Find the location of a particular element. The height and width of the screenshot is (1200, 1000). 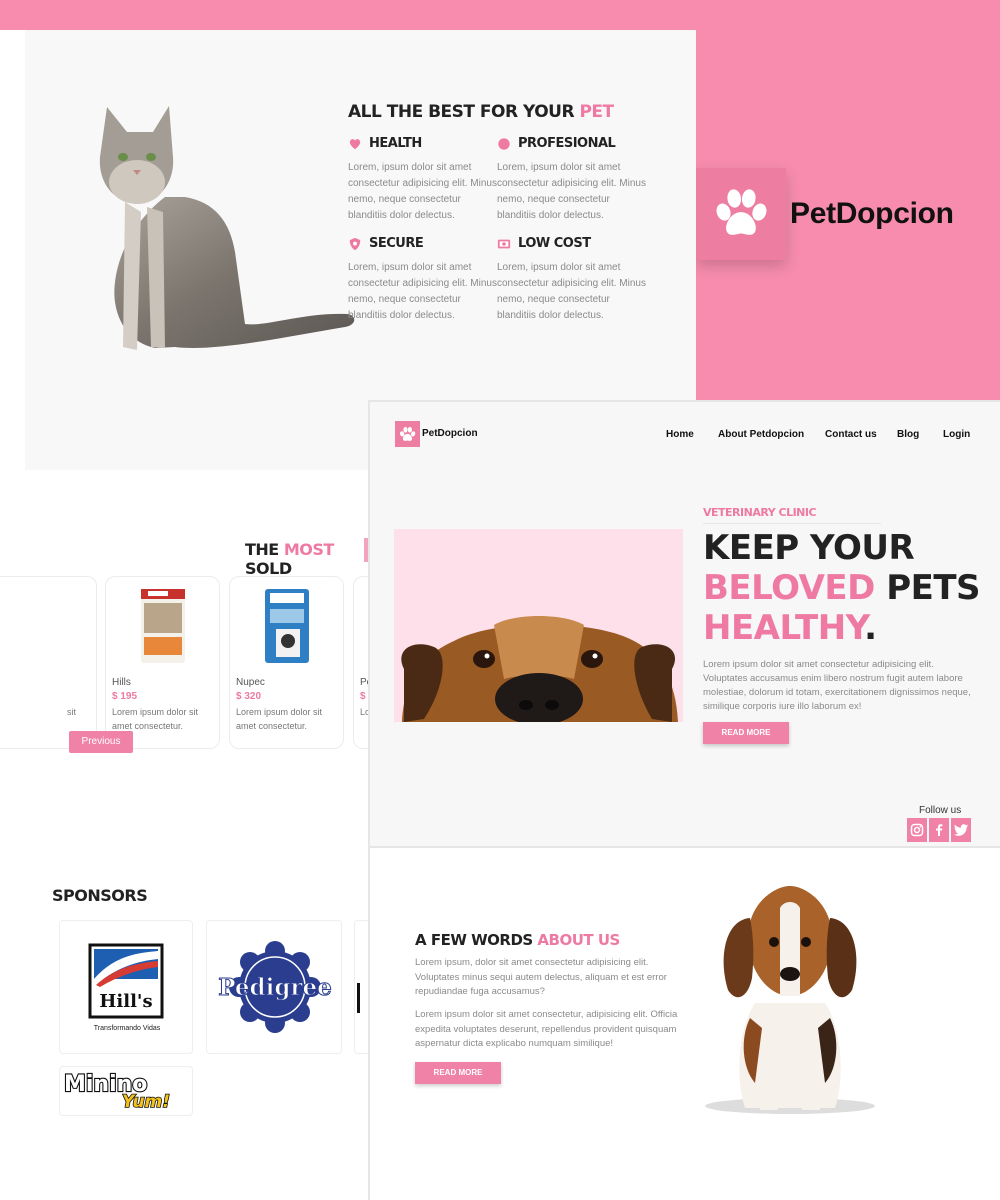

hills-logo: Hill's Transformando Vidas is located at coordinates (126, 987).